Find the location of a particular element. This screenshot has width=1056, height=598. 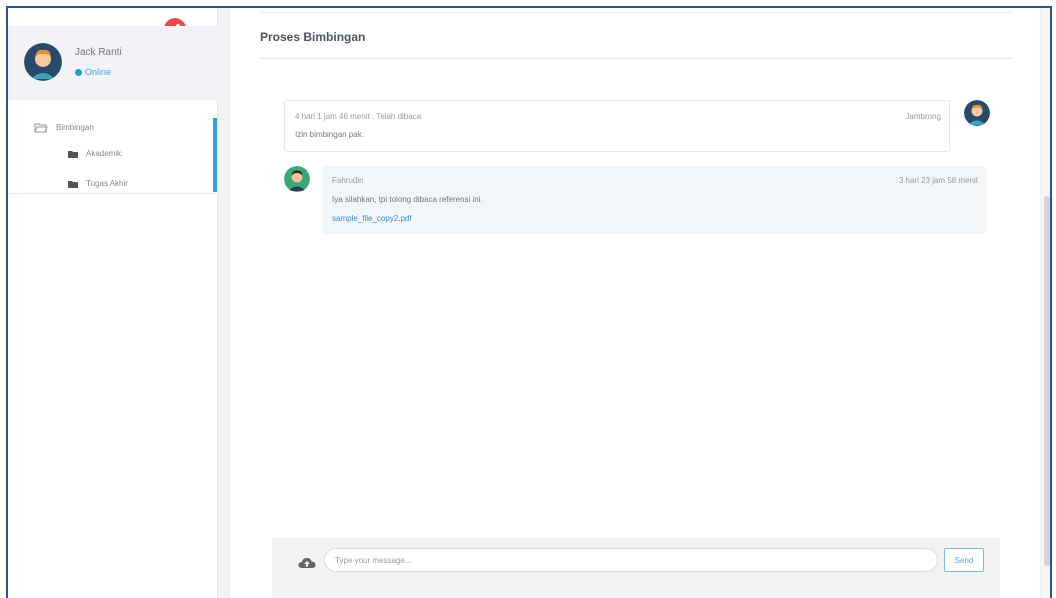

message-text: Izin bimbingan pak. is located at coordinates (329, 134).